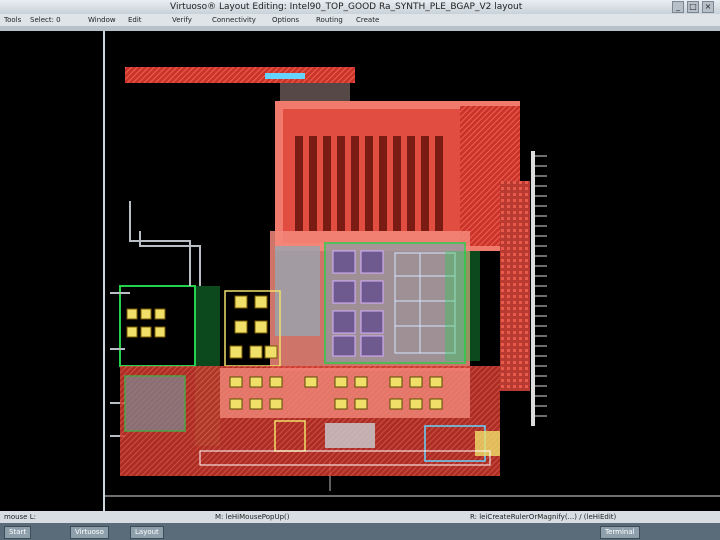 The height and width of the screenshot is (540, 720). What do you see at coordinates (678, 7) in the screenshot?
I see `minimize-button: _` at bounding box center [678, 7].